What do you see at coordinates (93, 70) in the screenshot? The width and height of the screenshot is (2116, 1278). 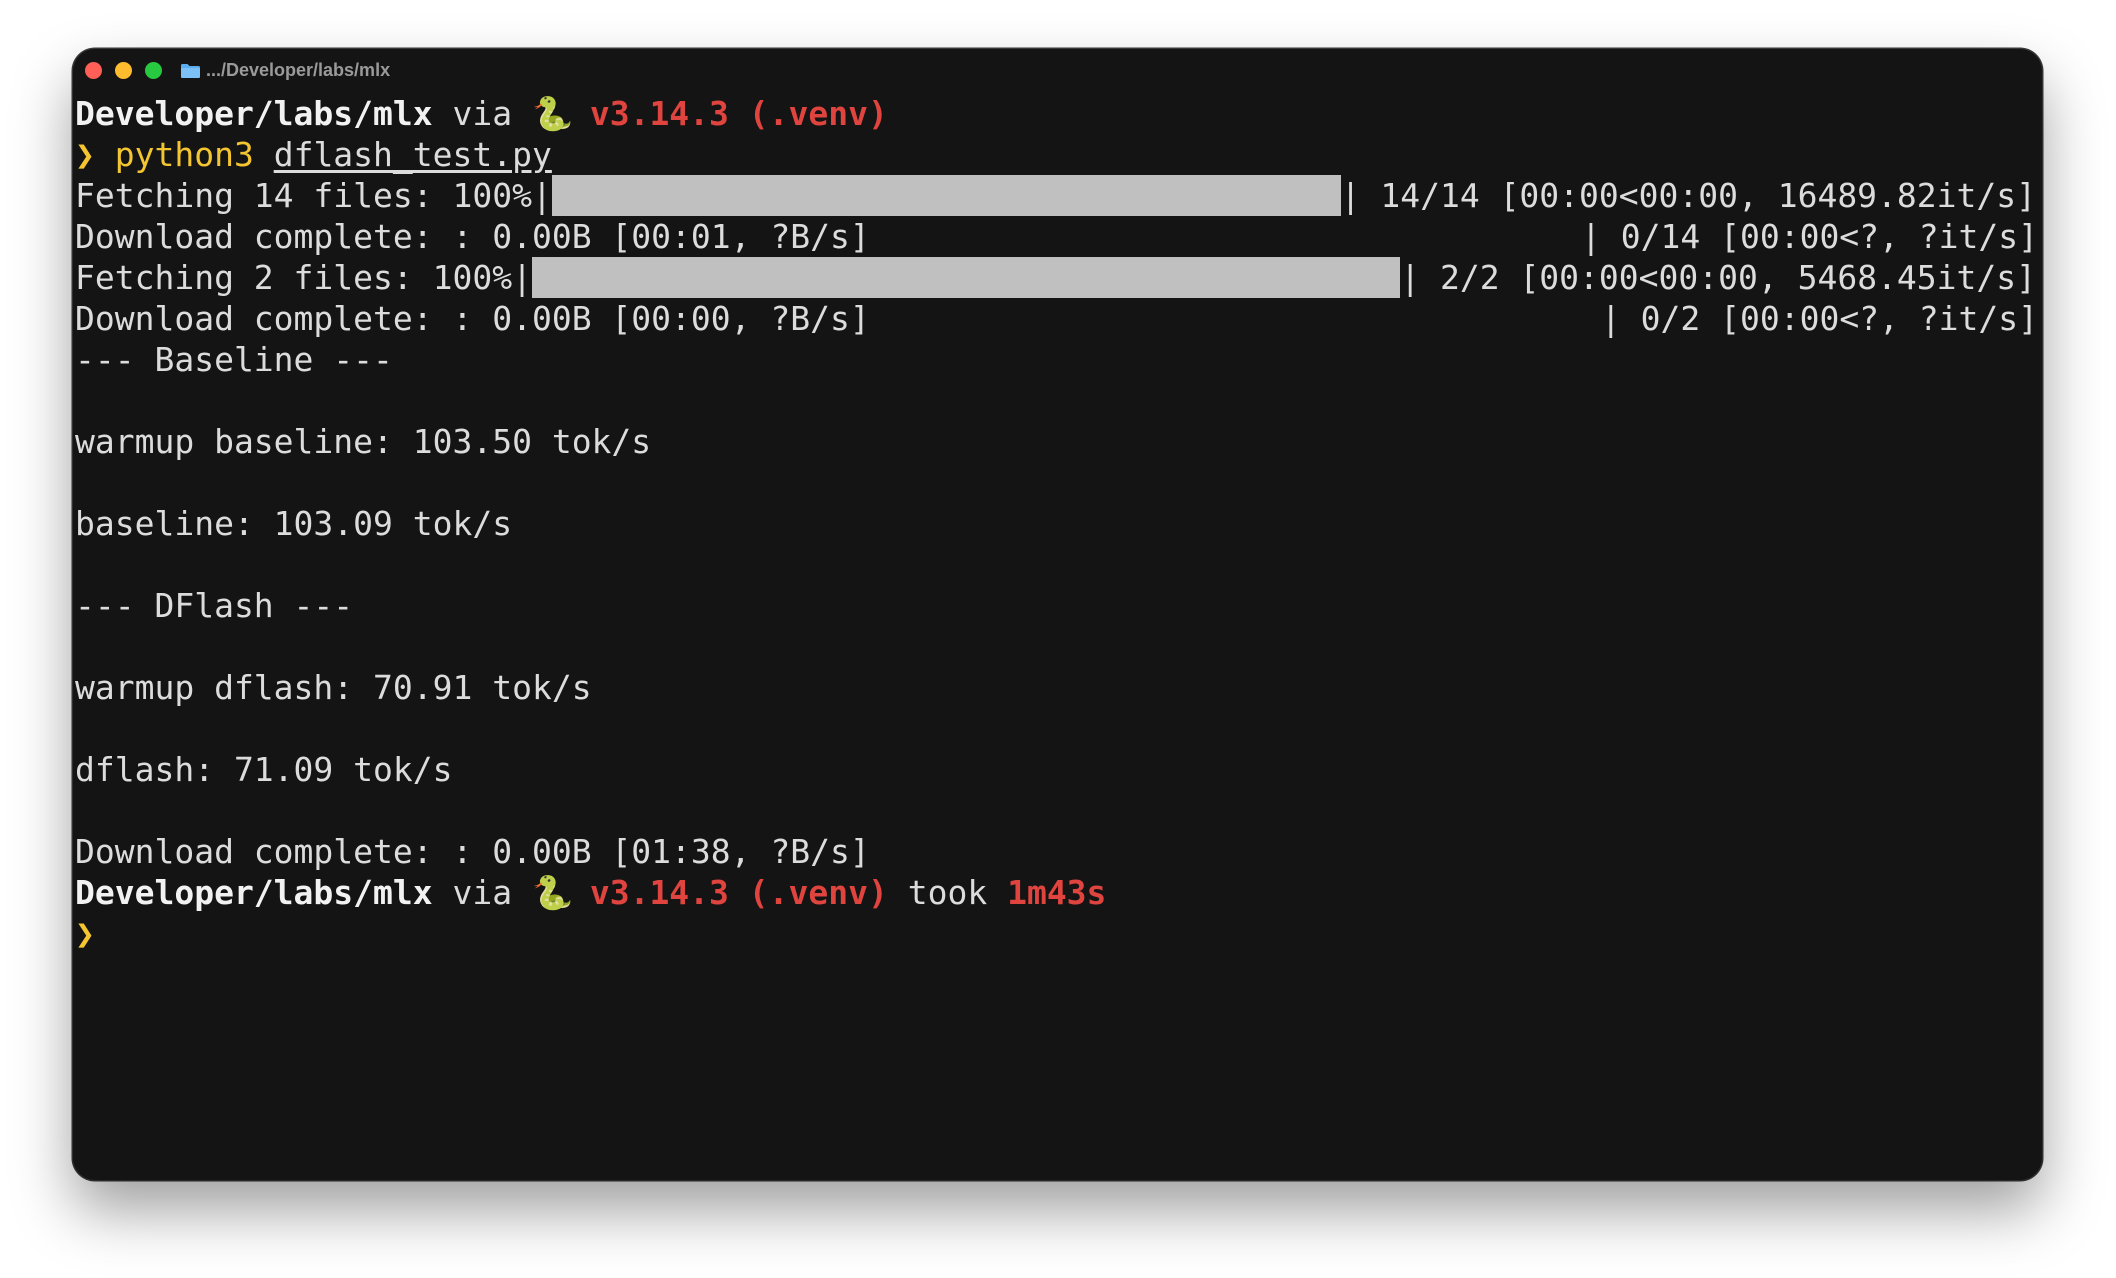 I see `close-window-button` at bounding box center [93, 70].